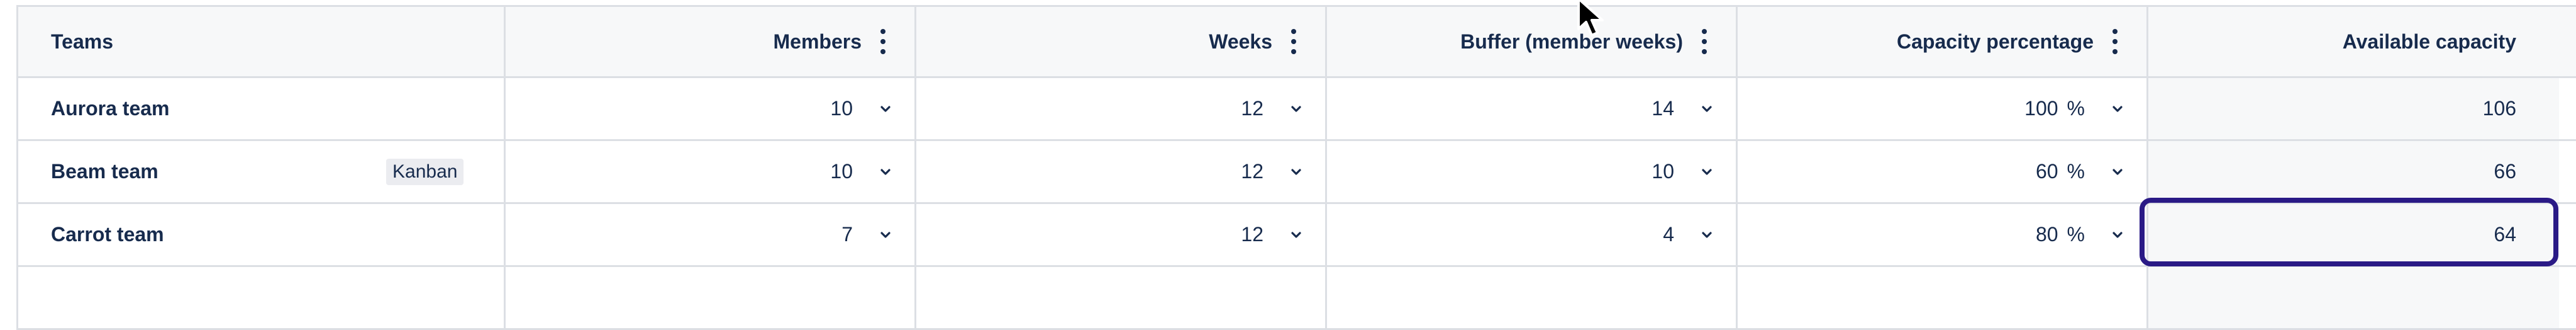 The image size is (2576, 330). Describe the element at coordinates (2085, 108) in the screenshot. I see `capacity-percentage-select: 100 %` at that location.